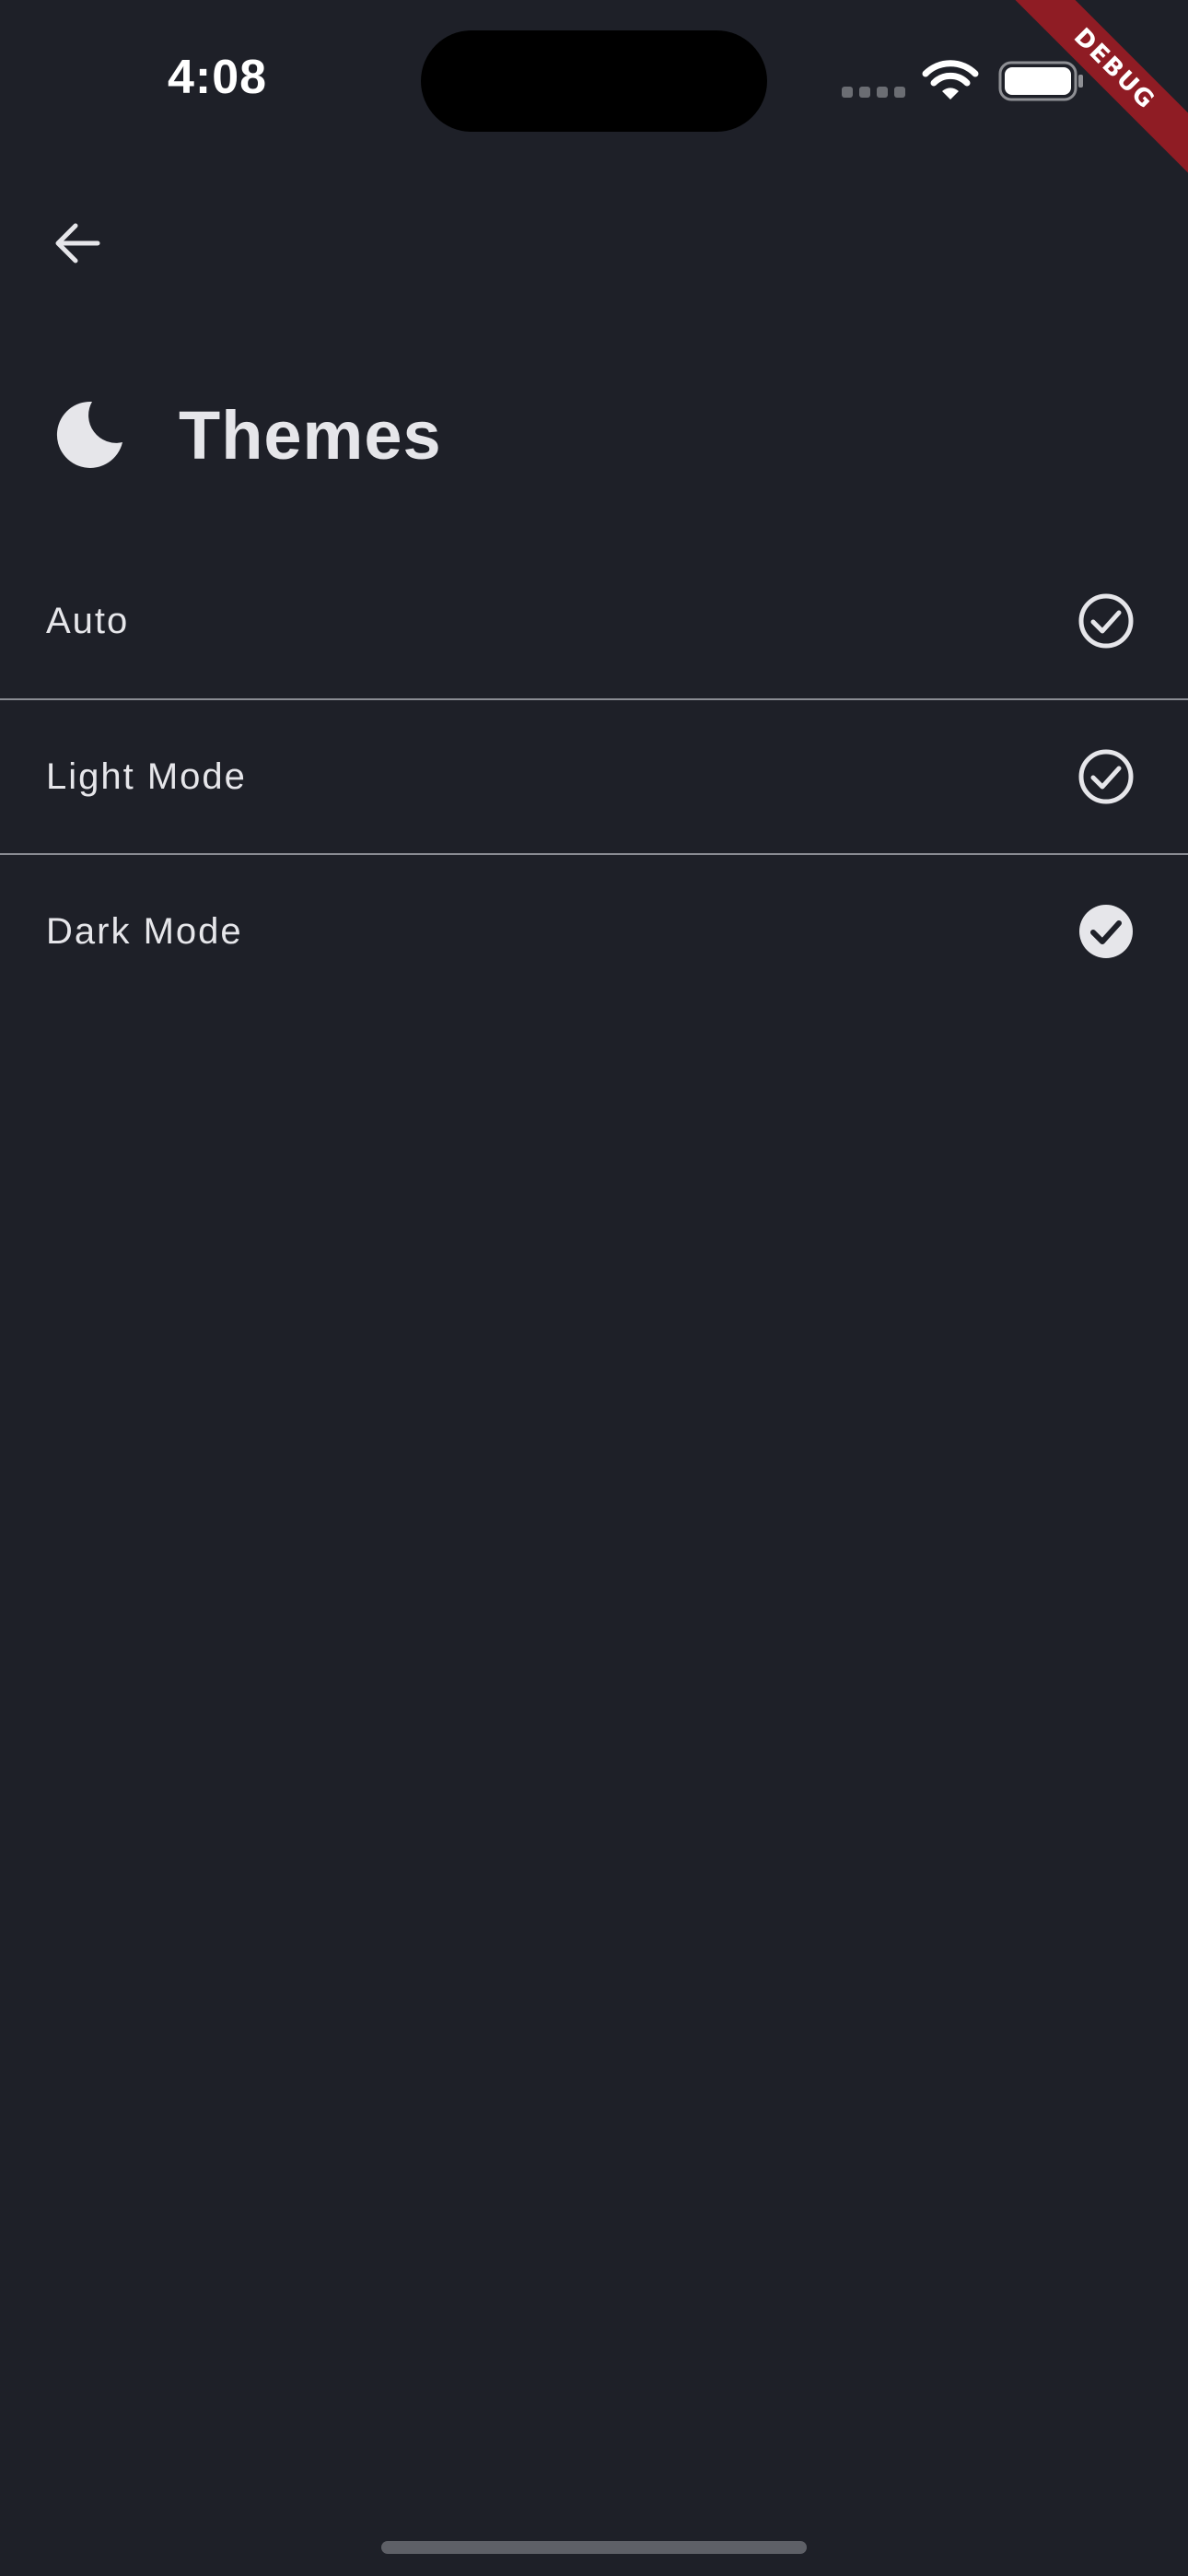 This screenshot has height=2576, width=1188. What do you see at coordinates (594, 2547) in the screenshot?
I see `home-indicator` at bounding box center [594, 2547].